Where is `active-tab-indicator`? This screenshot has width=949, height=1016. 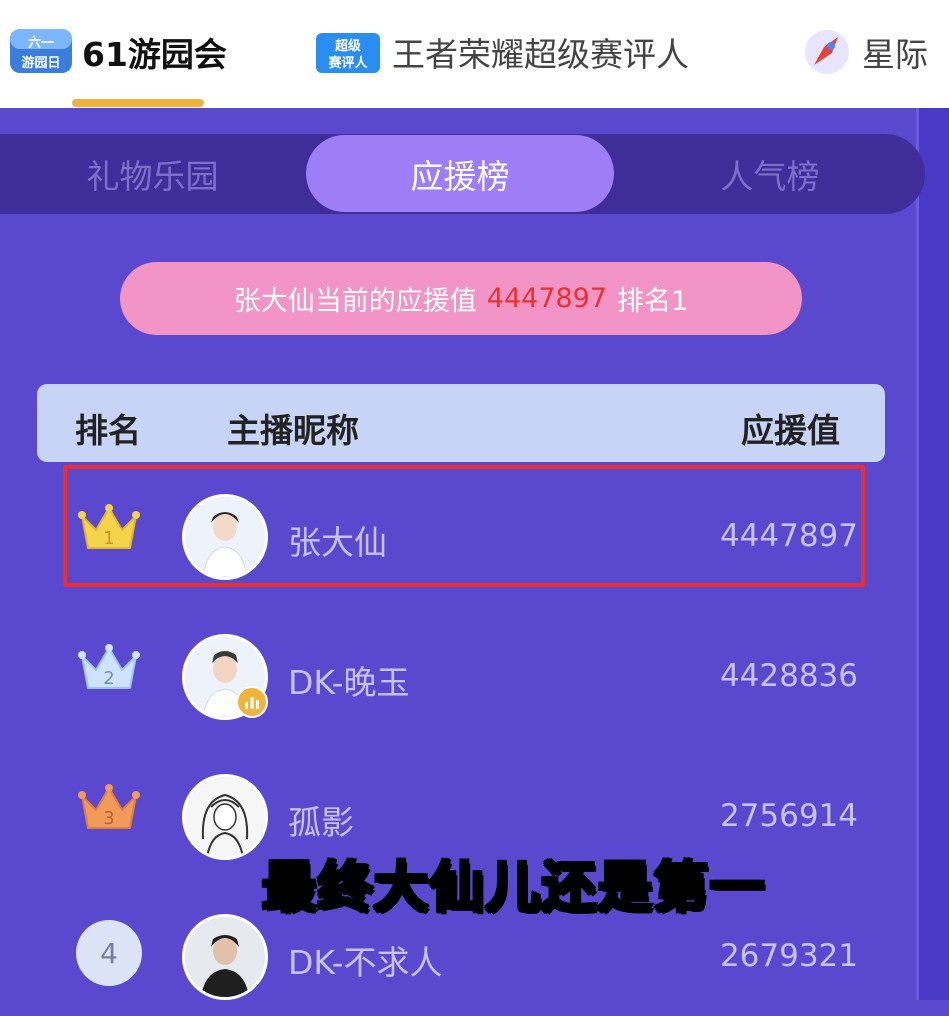
active-tab-indicator is located at coordinates (138, 103).